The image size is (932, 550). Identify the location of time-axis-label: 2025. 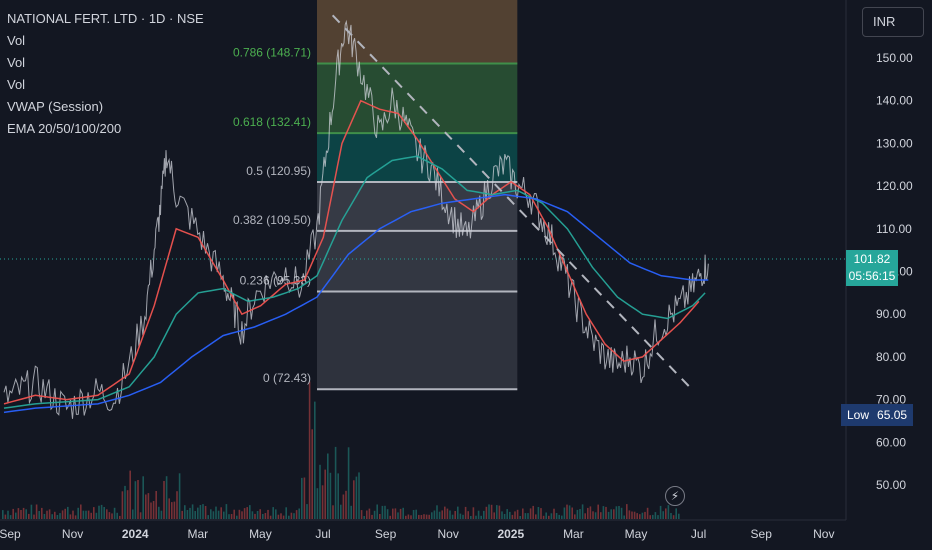
(510, 534).